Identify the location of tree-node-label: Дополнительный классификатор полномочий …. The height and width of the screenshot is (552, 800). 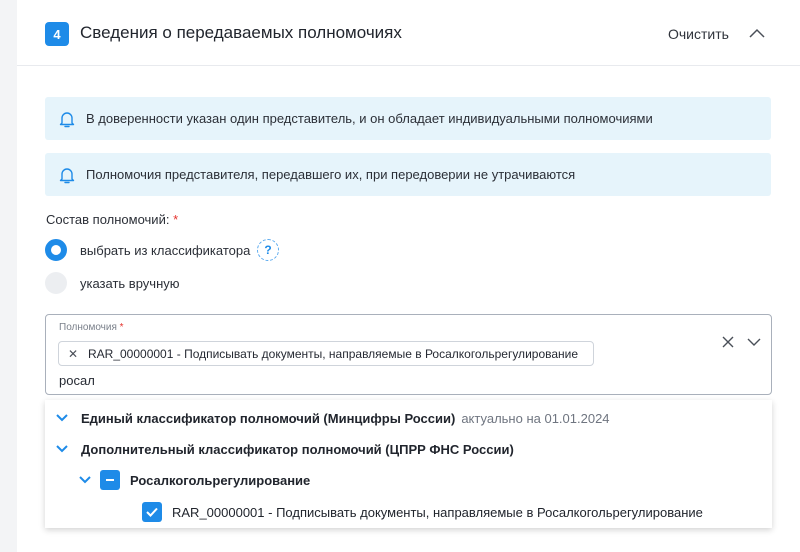
(297, 449).